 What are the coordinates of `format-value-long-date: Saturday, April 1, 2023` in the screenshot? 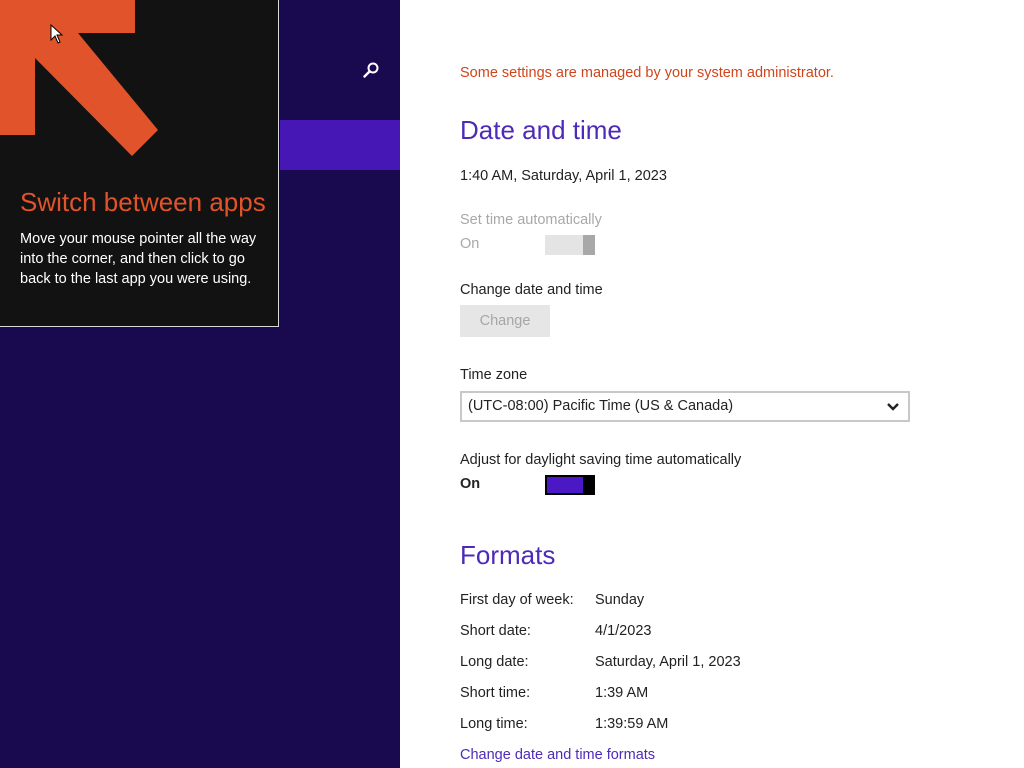 It's located at (668, 662).